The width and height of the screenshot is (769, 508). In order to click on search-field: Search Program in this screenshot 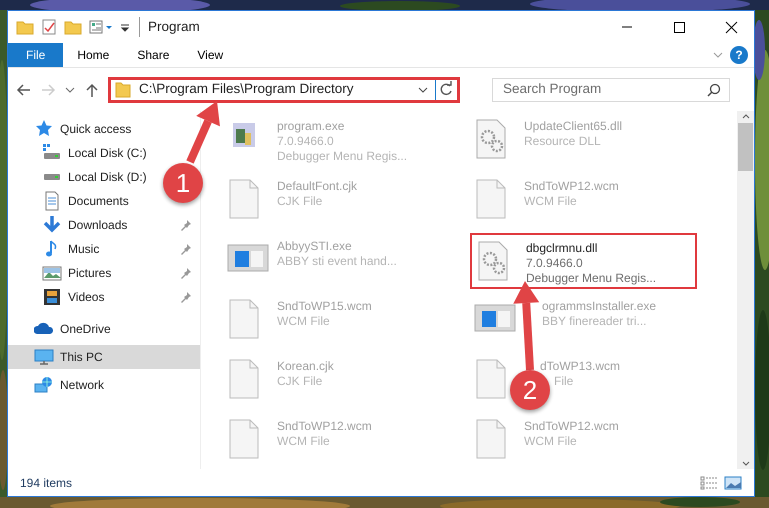, I will do `click(604, 89)`.